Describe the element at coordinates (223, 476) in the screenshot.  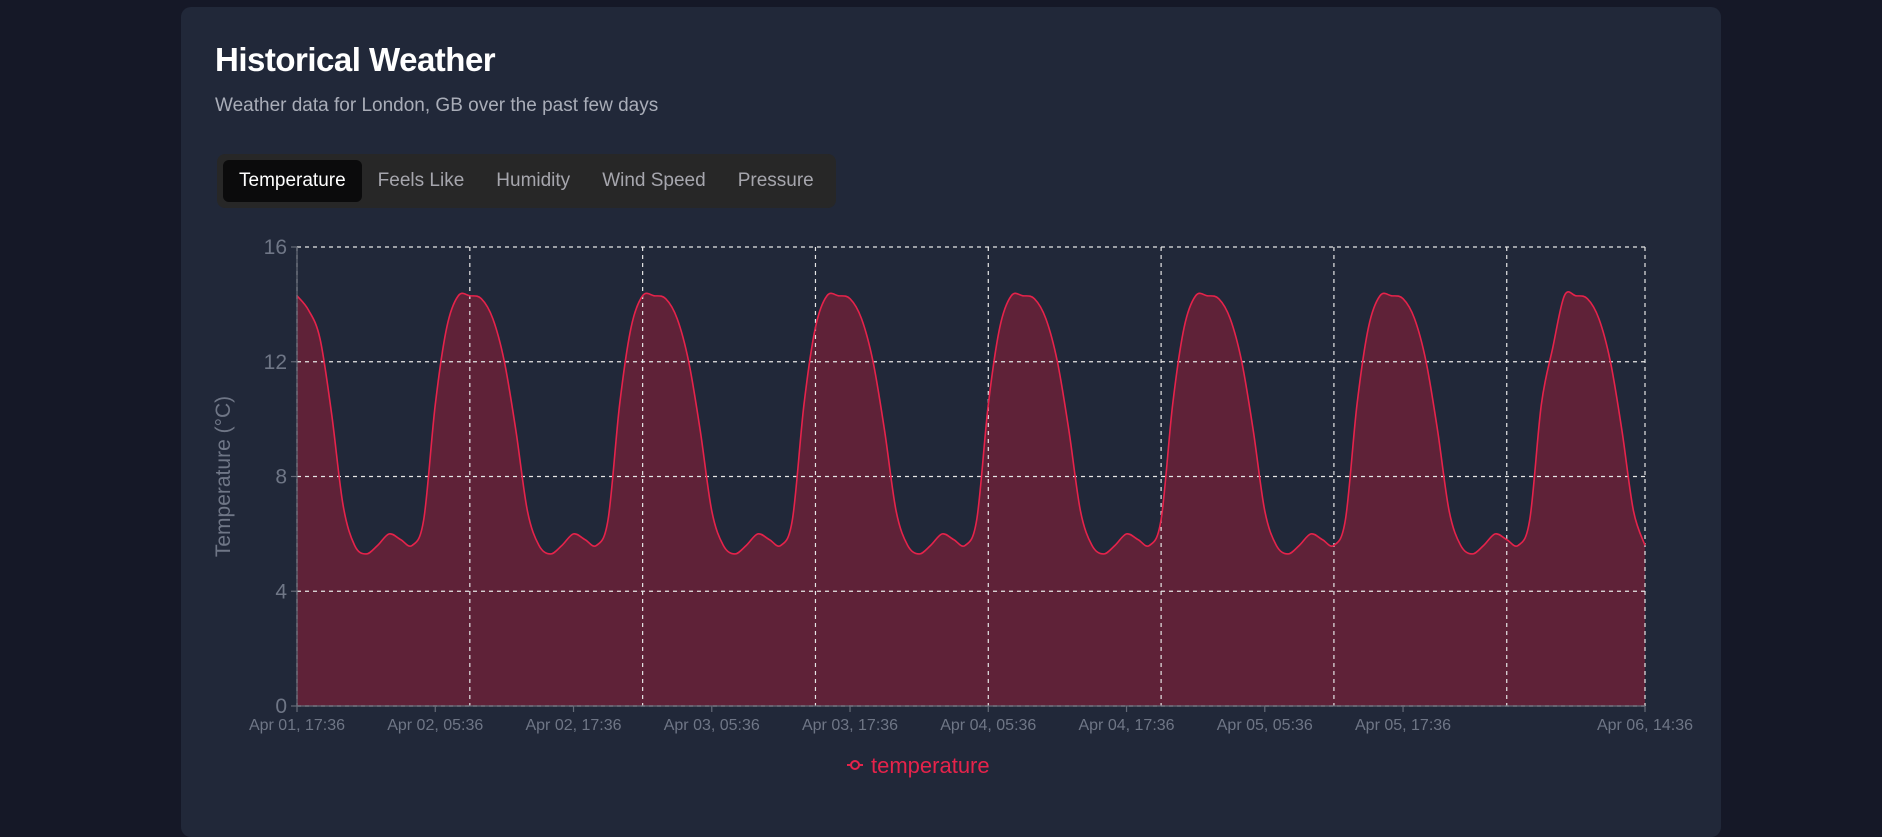
I see `y-axis-label: Temperature (°C)` at that location.